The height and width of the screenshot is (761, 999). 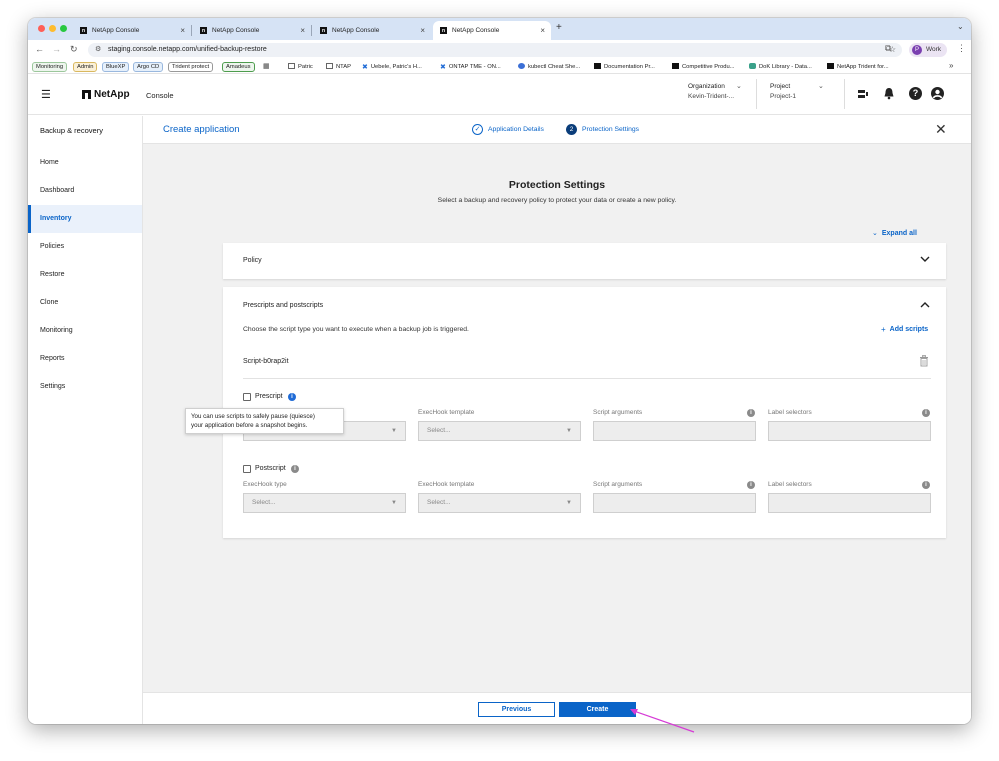 What do you see at coordinates (508, 129) in the screenshot?
I see `wizard-step-application-details: ✓ Application Details` at bounding box center [508, 129].